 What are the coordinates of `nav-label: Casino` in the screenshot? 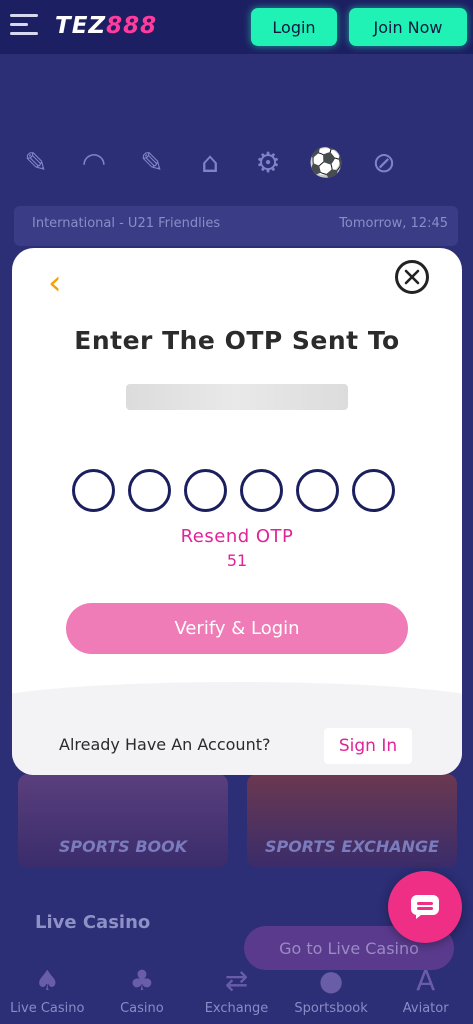 It's located at (142, 1008).